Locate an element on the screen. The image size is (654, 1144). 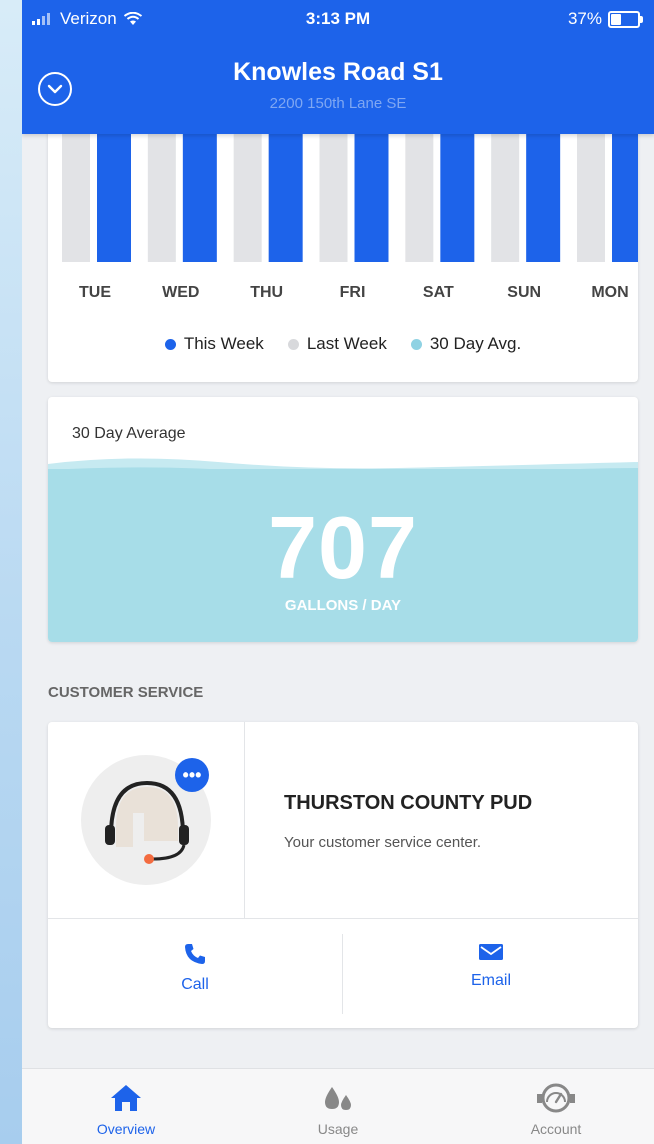
usage-bar-chart: TUE WED THU FRI SAT SUN MON is located at coordinates (350, 205).